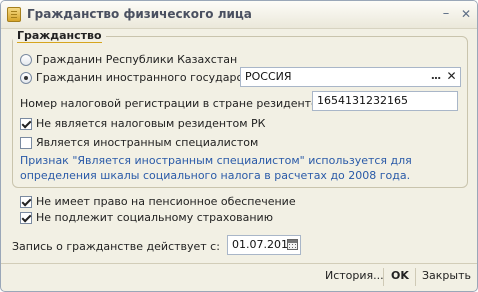 The image size is (478, 292). I want to click on no-pension-label: Не имеет право на пенсионное обеспечение, so click(166, 201).